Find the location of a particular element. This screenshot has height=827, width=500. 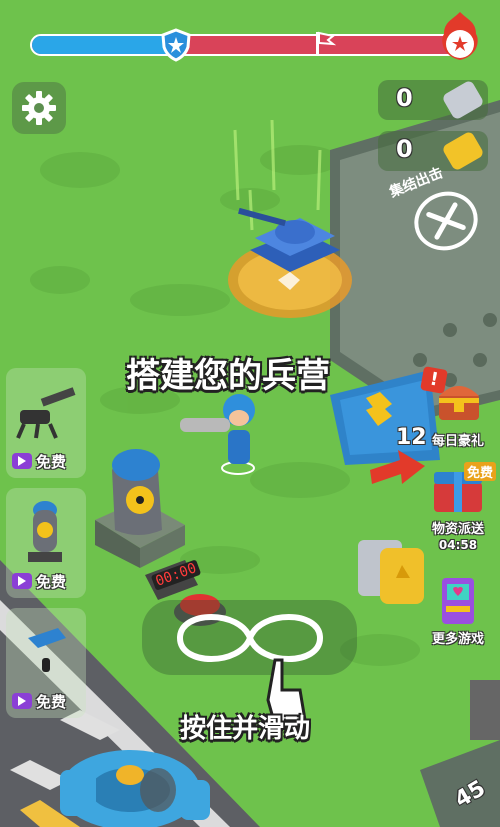

nuclear-bomb-icon is located at coordinates (45, 531).